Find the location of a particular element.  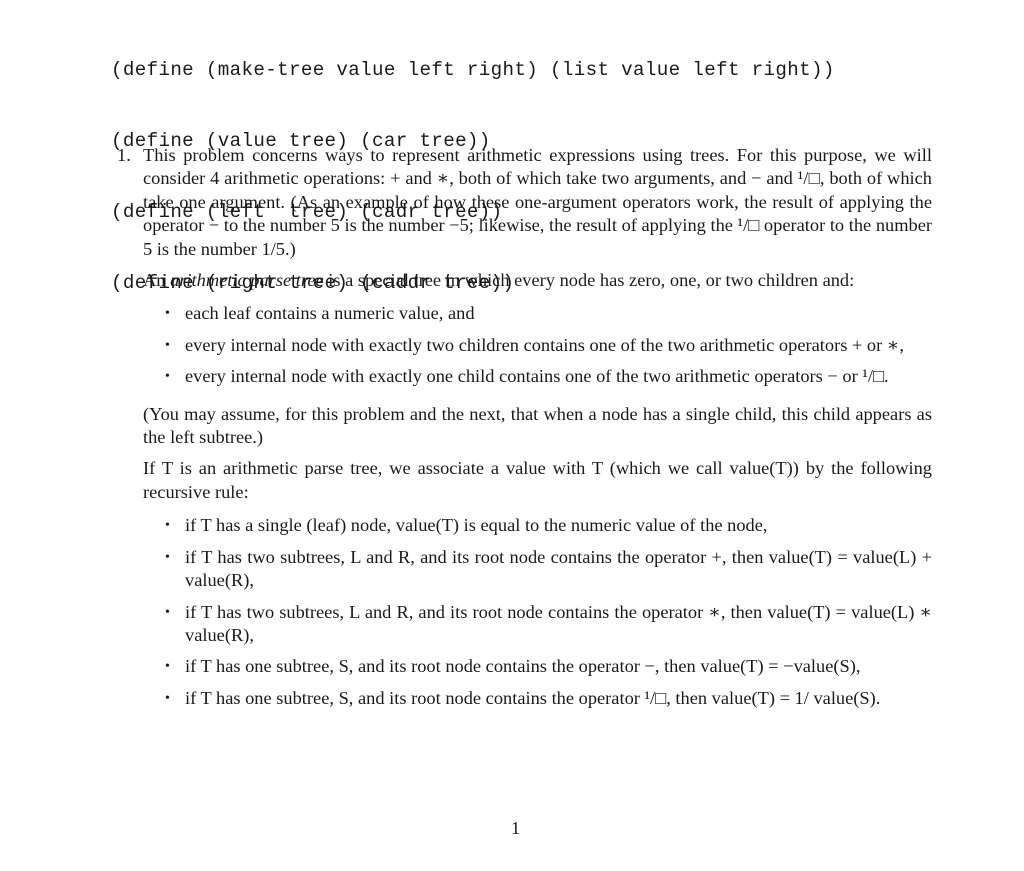

condition-text: each leaf contains a numeric value, and is located at coordinates (330, 313).